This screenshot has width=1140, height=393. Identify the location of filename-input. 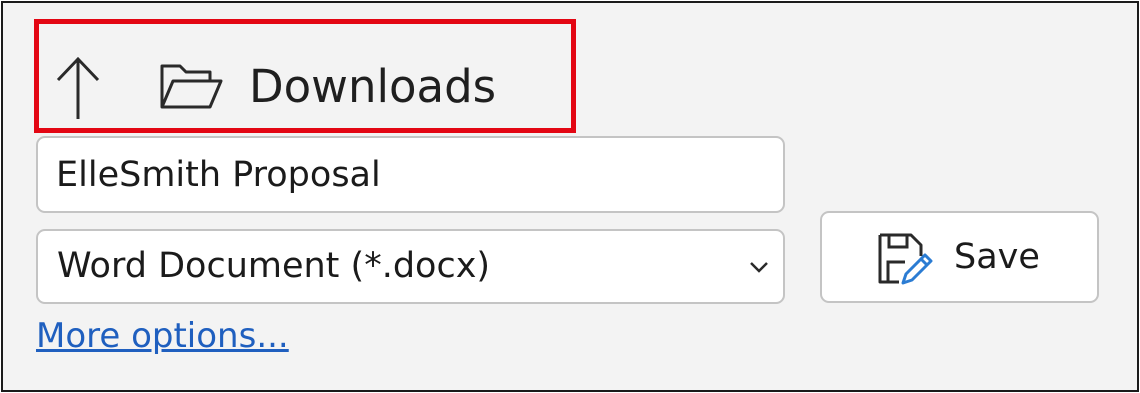
(410, 174).